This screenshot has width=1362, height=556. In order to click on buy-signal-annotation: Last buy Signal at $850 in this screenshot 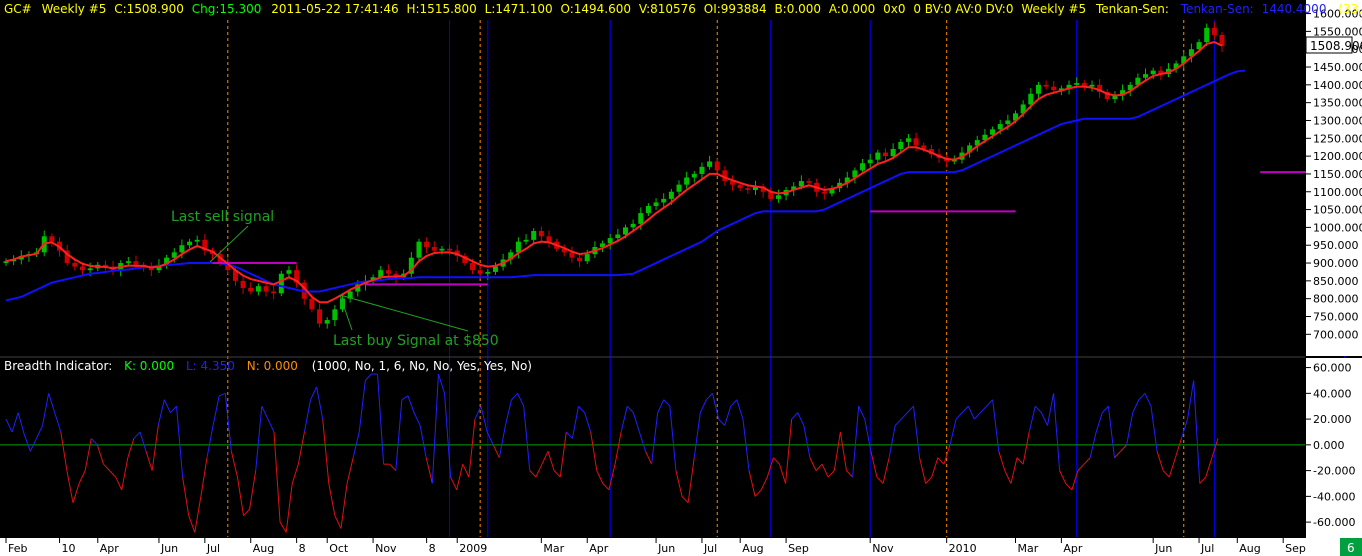, I will do `click(416, 341)`.